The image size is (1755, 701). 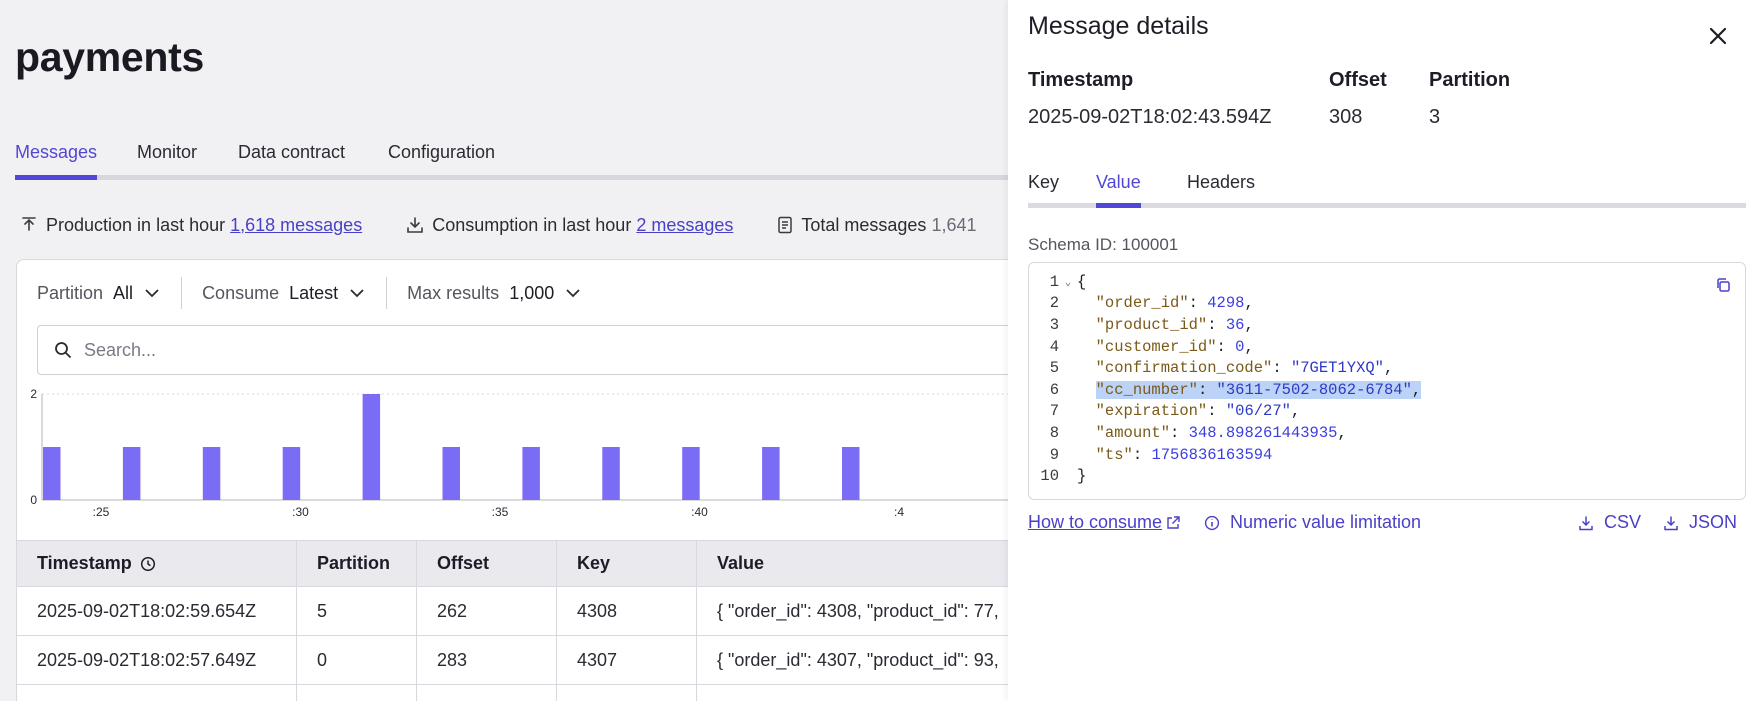 What do you see at coordinates (157, 611) in the screenshot?
I see `cell-timestamp: 2025-09-02T18:02:59.654Z` at bounding box center [157, 611].